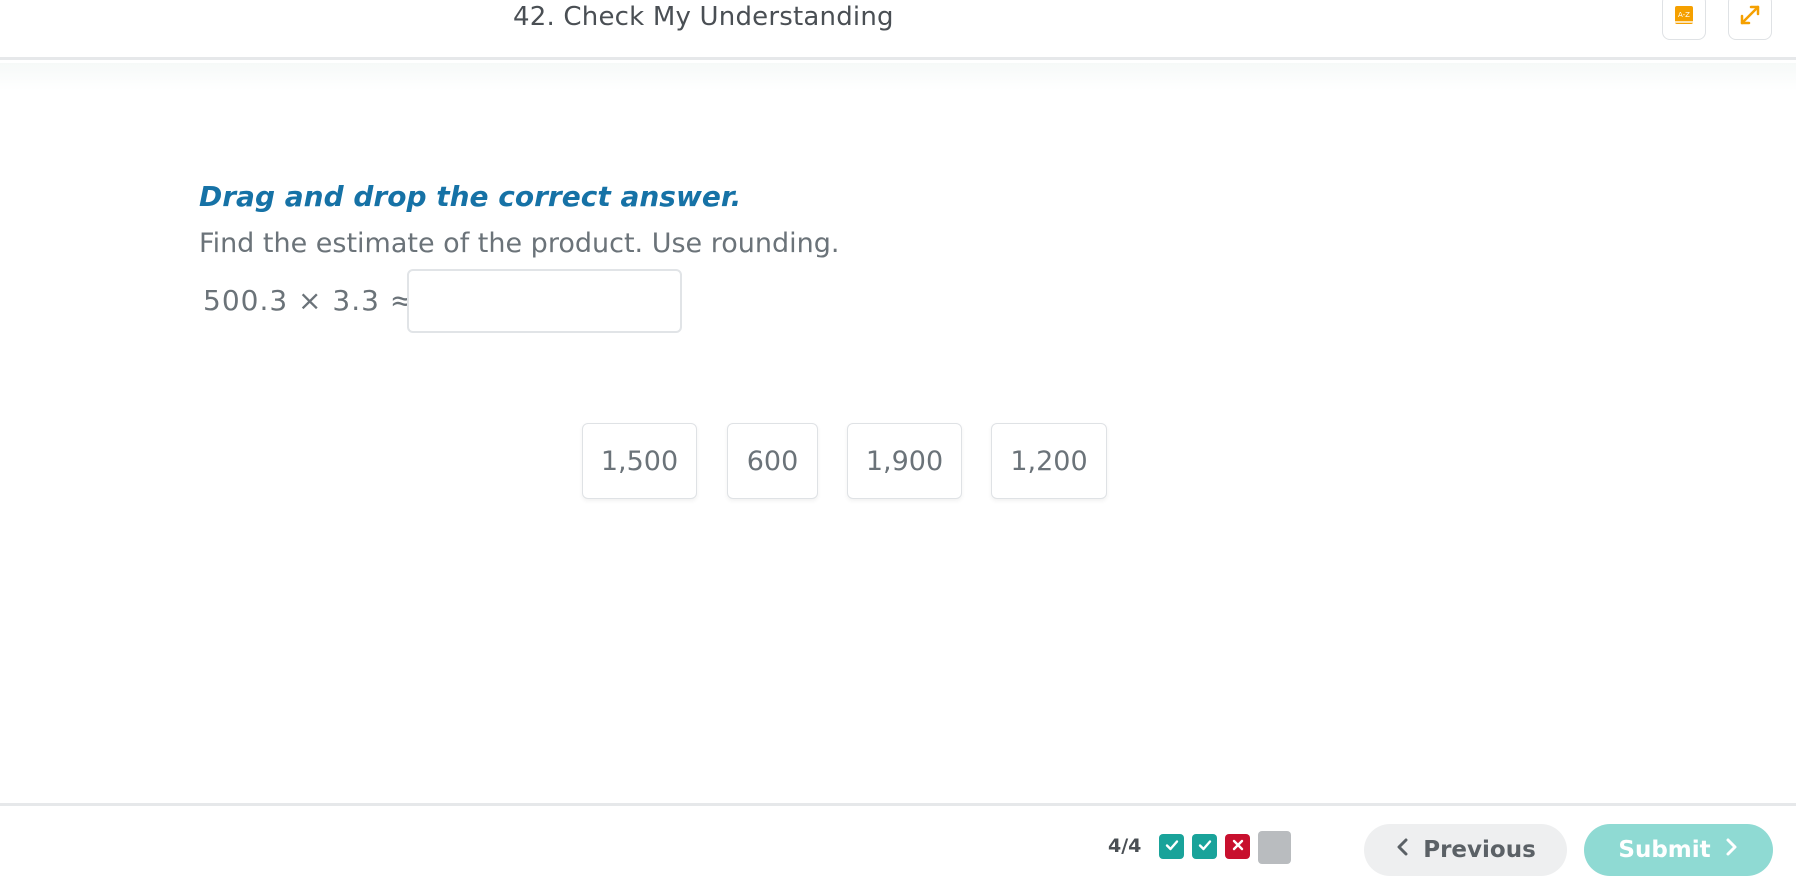 The width and height of the screenshot is (1796, 876). I want to click on answer-tile-4: 1,200, so click(1049, 461).